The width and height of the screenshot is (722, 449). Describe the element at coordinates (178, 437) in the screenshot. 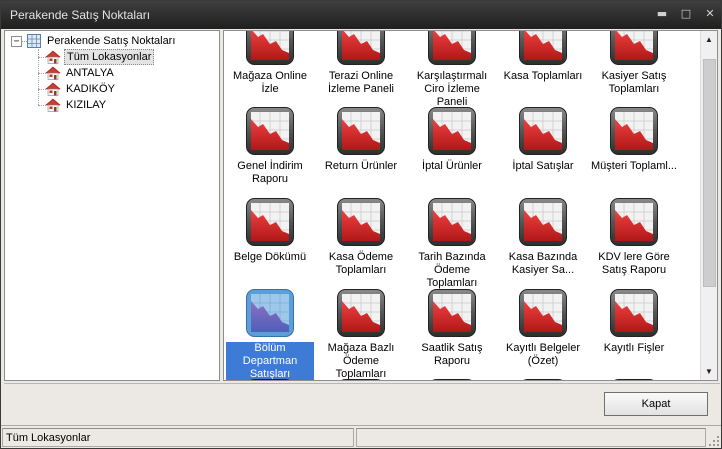

I see `status-location: Tüm Lokasyonlar` at that location.